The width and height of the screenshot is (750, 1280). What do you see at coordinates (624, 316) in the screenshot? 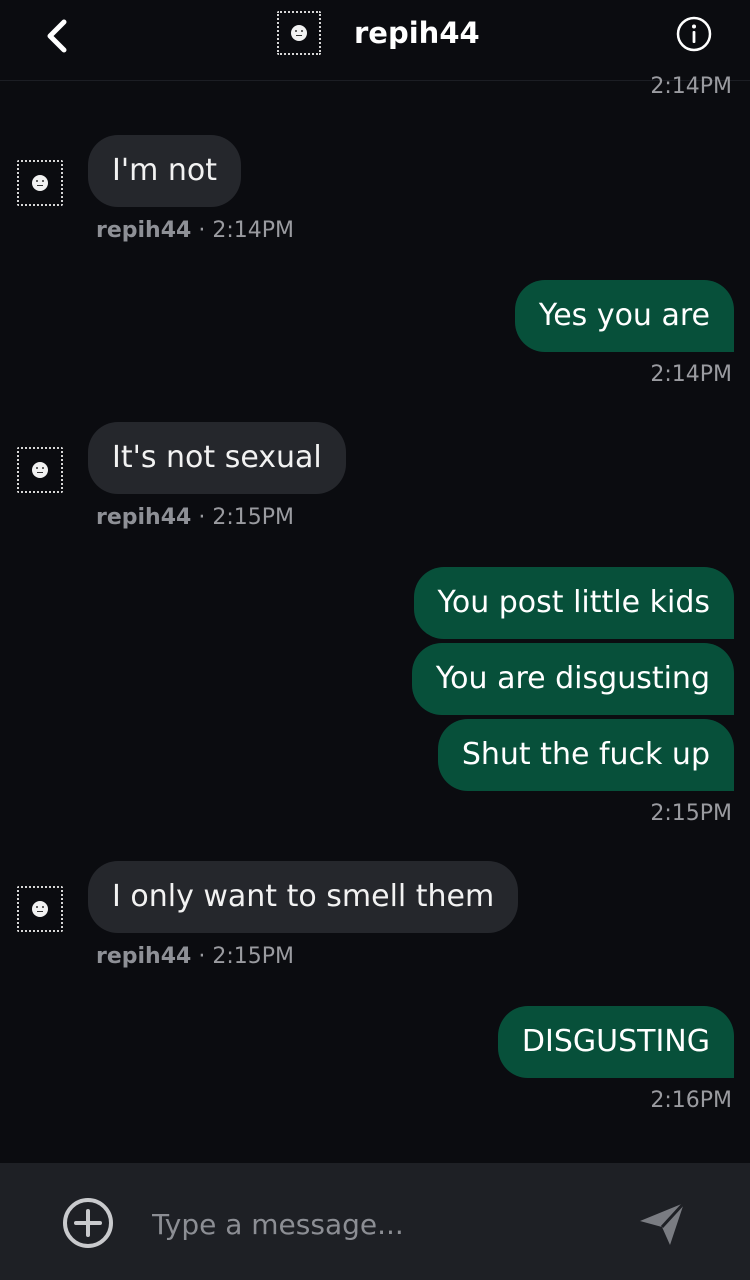
I see `outgoing-message-bubble: Yes you are` at bounding box center [624, 316].